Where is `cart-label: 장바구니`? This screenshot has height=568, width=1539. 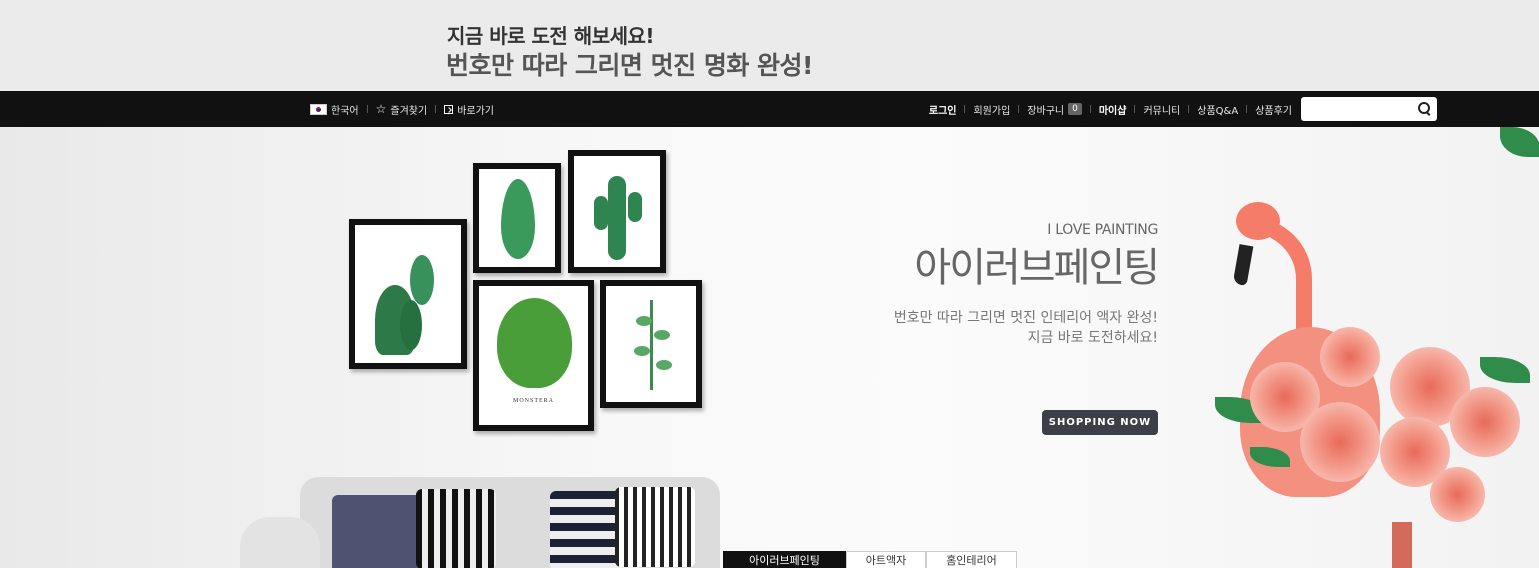 cart-label: 장바구니 is located at coordinates (1046, 111).